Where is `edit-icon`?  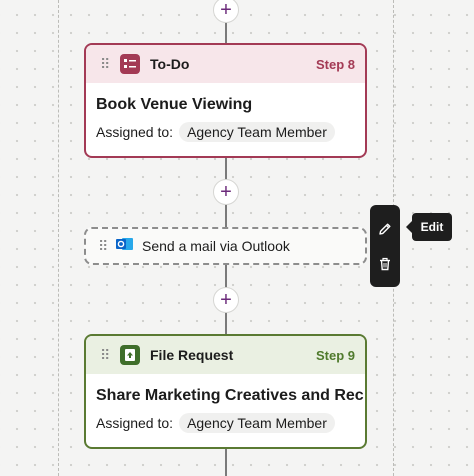
edit-icon is located at coordinates (385, 229).